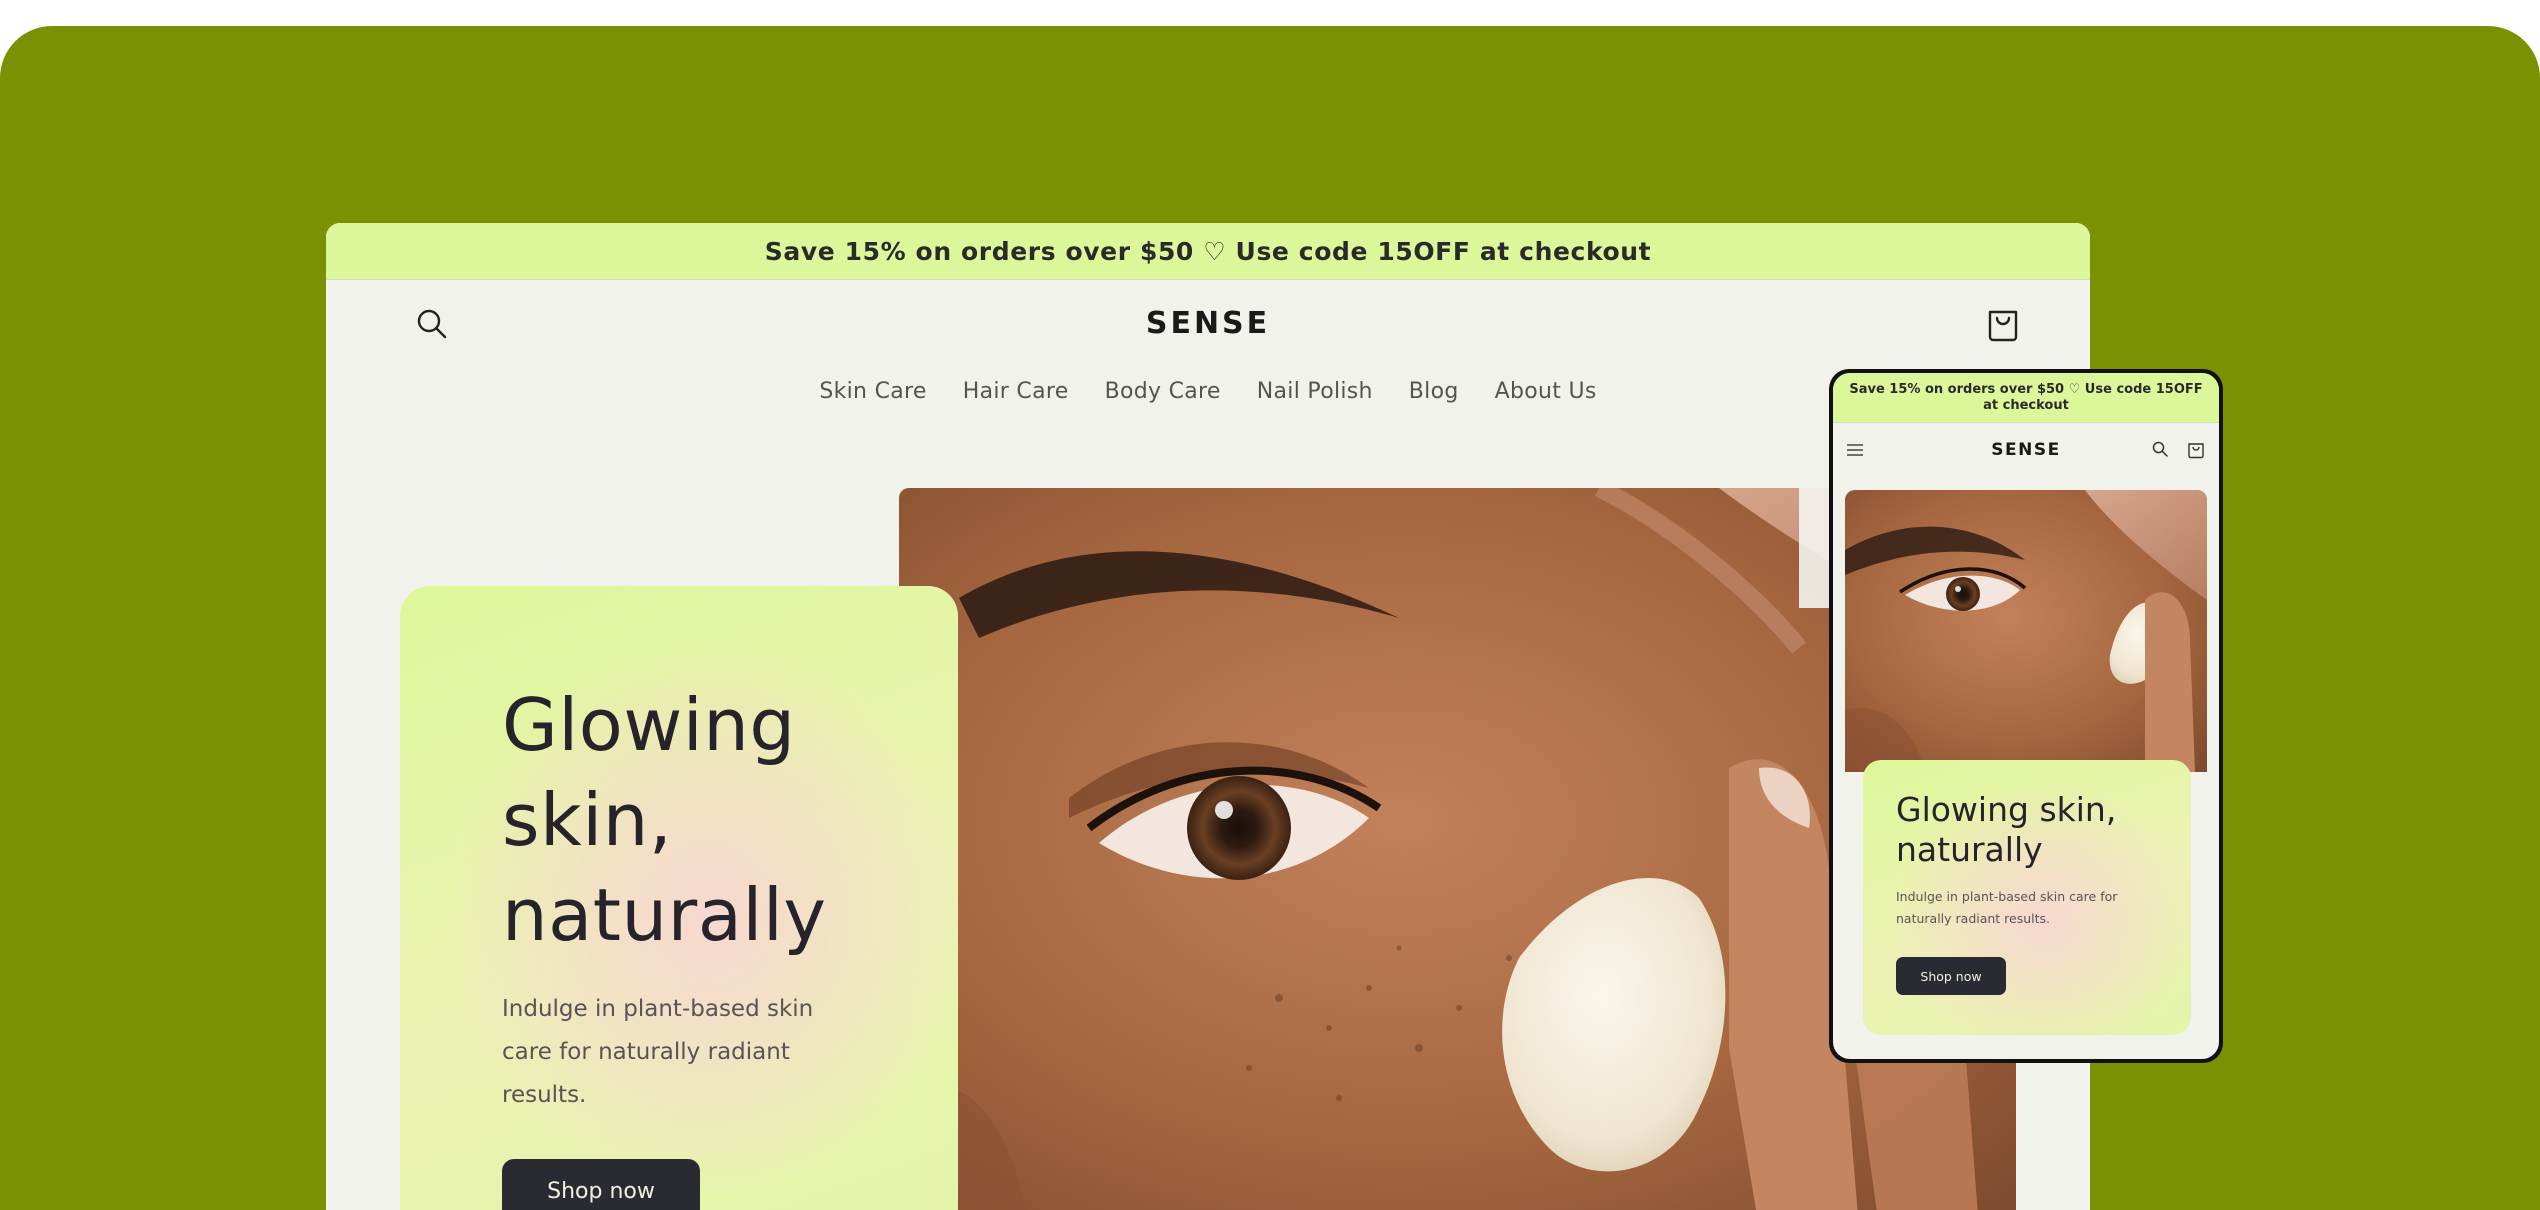 The image size is (2540, 1210). I want to click on mobile-hero-image, so click(2026, 631).